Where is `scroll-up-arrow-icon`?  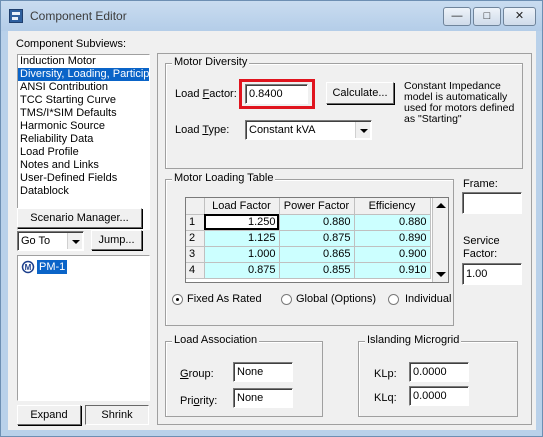 scroll-up-arrow-icon is located at coordinates (441, 205).